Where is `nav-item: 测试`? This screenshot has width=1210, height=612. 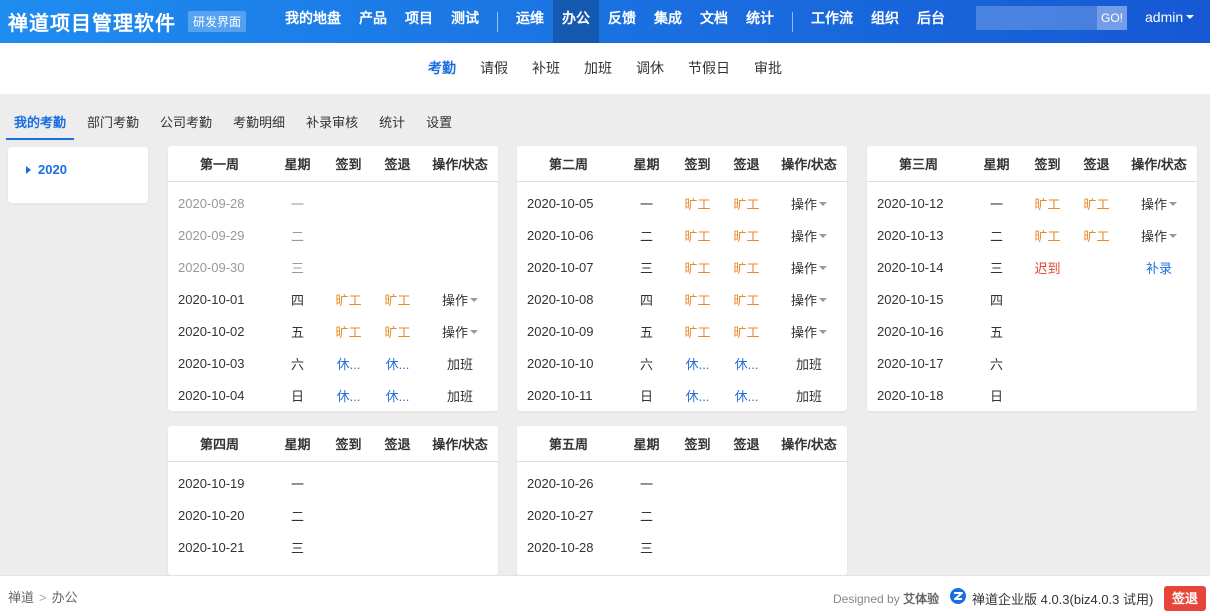 nav-item: 测试 is located at coordinates (465, 21).